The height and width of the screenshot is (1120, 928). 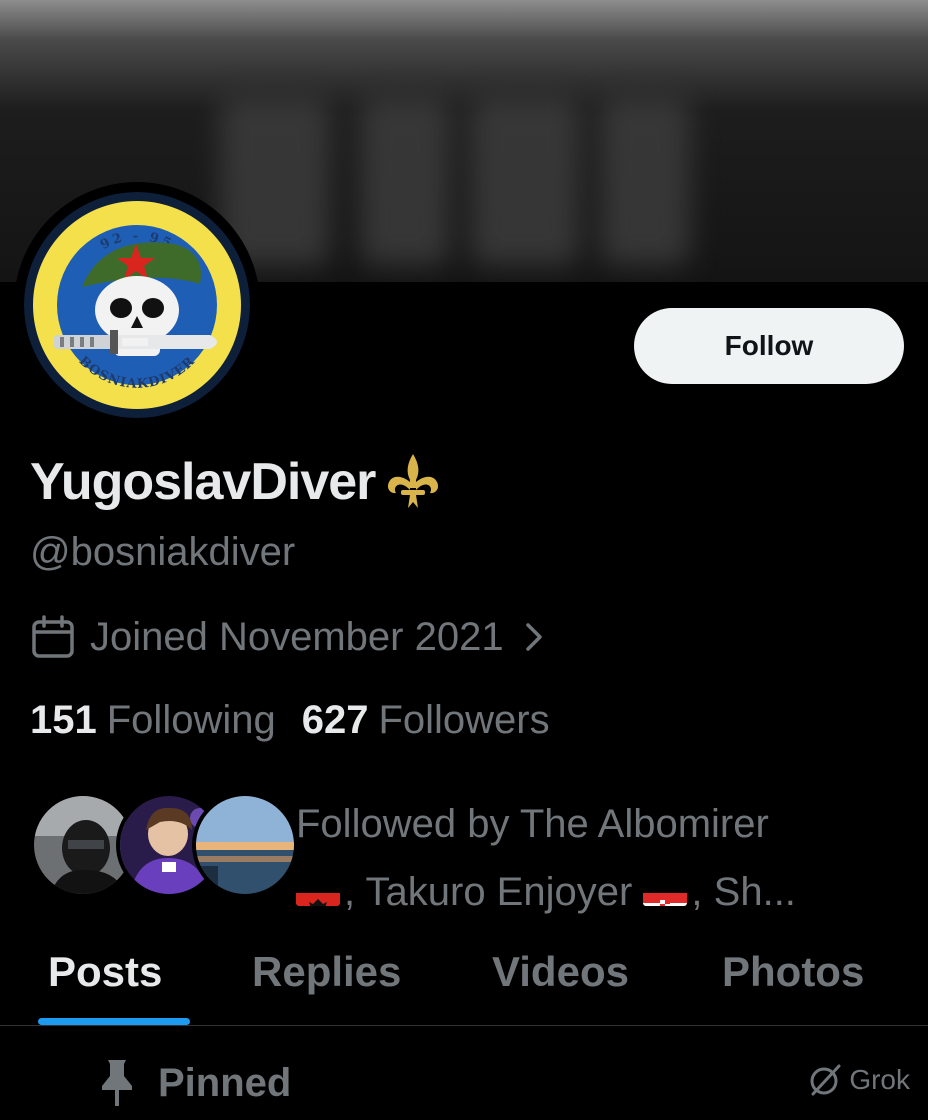 I want to click on tab-replies: Replies, so click(x=326, y=972).